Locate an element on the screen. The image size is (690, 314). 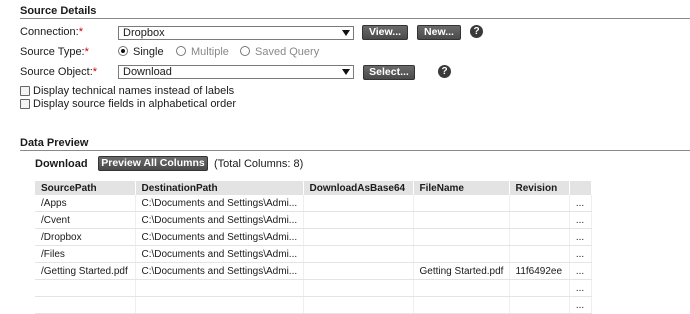
preview-all-columns-button: Preview All Columns is located at coordinates (153, 163).